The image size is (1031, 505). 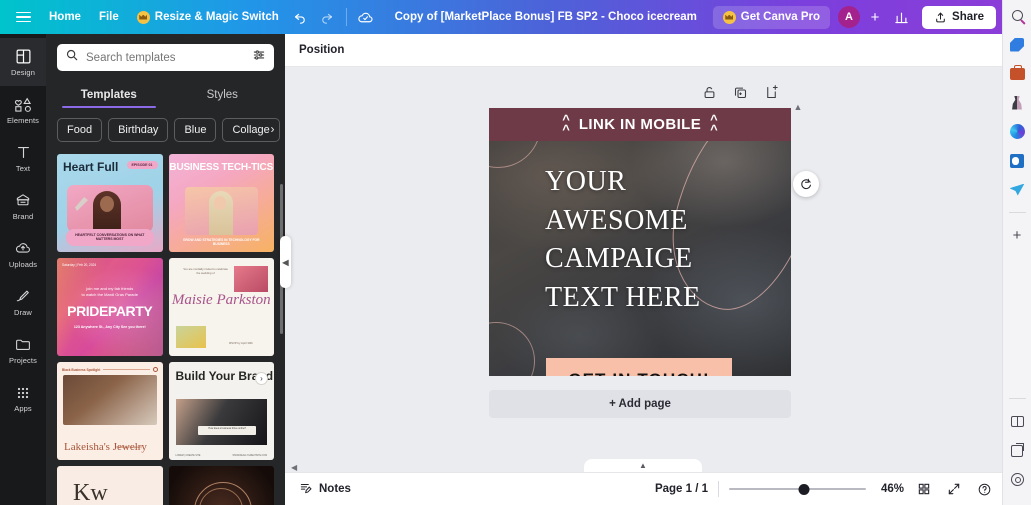 I want to click on get-canva-pro-button: Get Canva Pro, so click(x=771, y=17).